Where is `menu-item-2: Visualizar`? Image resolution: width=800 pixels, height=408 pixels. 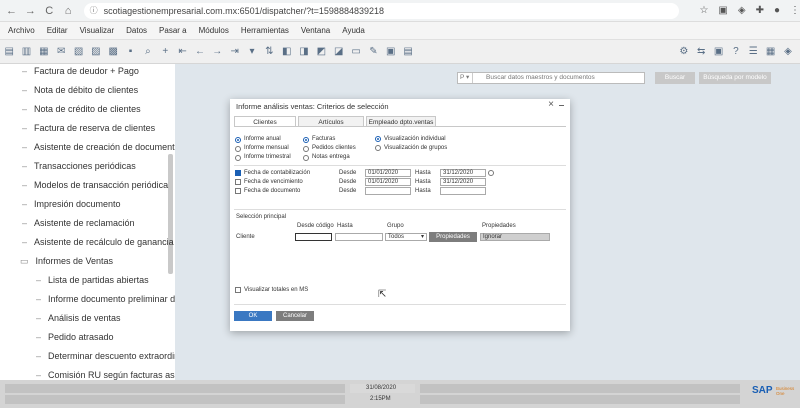 menu-item-2: Visualizar is located at coordinates (97, 30).